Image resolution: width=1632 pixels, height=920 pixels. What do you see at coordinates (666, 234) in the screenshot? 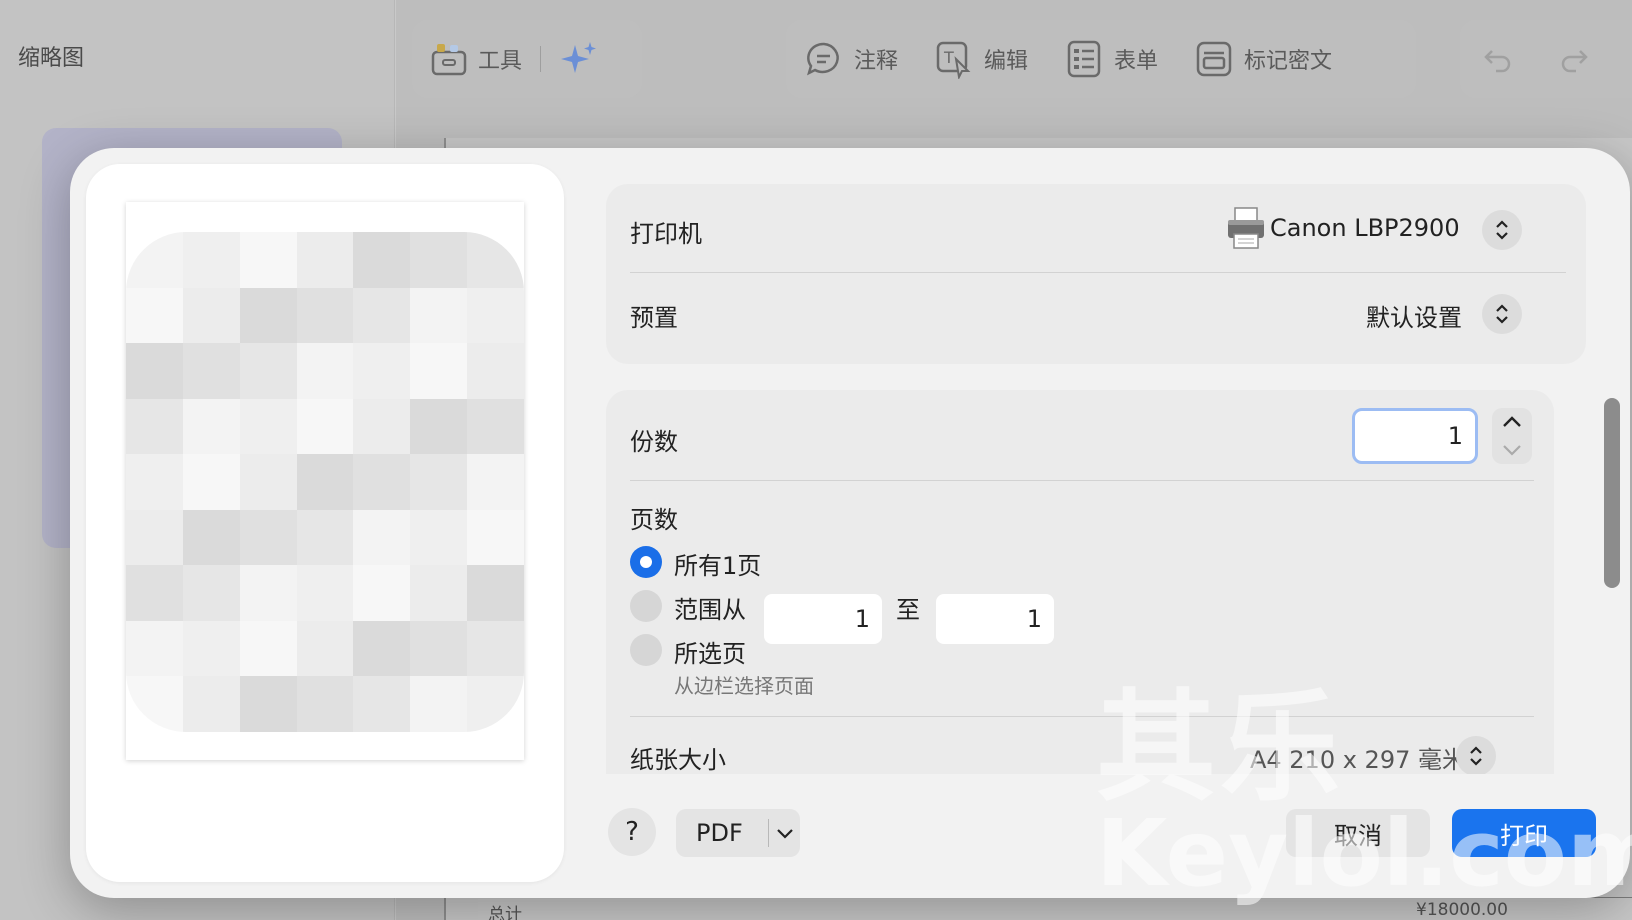
I see `printer-label: 打印机` at bounding box center [666, 234].